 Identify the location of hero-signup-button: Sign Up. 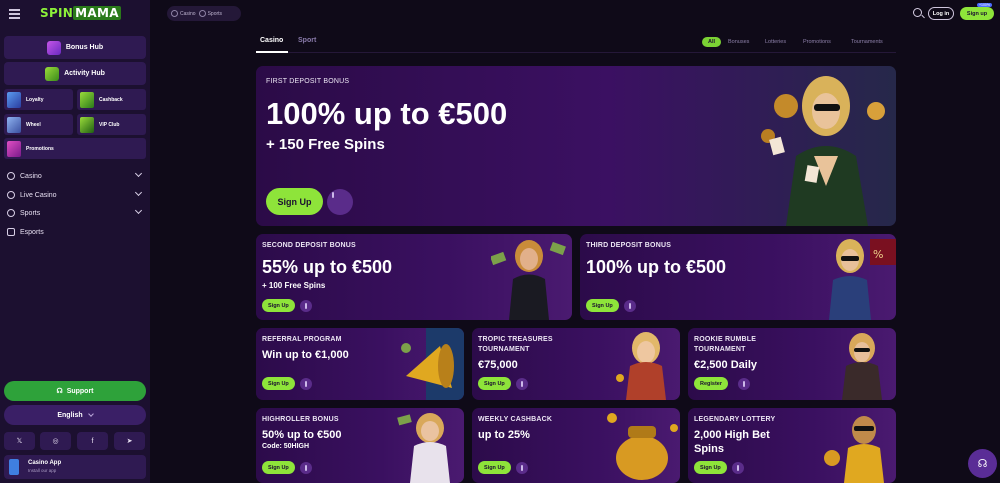
(294, 201).